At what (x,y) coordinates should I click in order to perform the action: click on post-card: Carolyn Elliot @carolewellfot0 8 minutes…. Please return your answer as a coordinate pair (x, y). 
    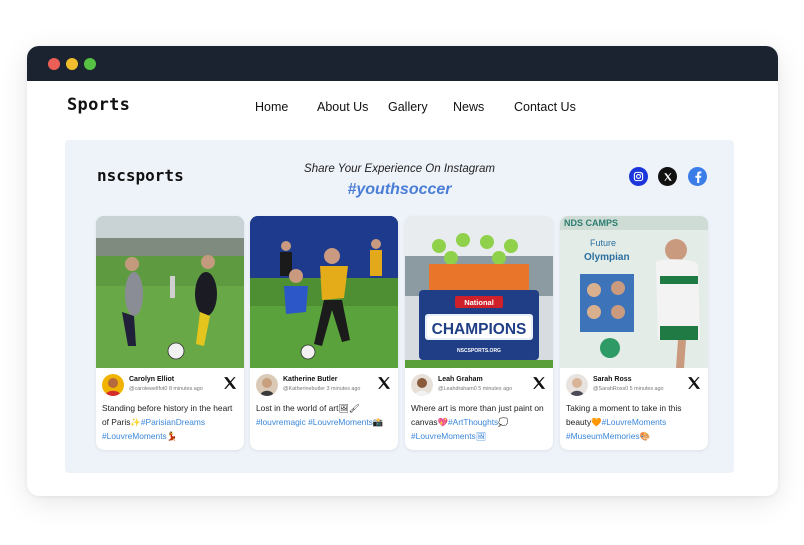
    Looking at the image, I should click on (170, 333).